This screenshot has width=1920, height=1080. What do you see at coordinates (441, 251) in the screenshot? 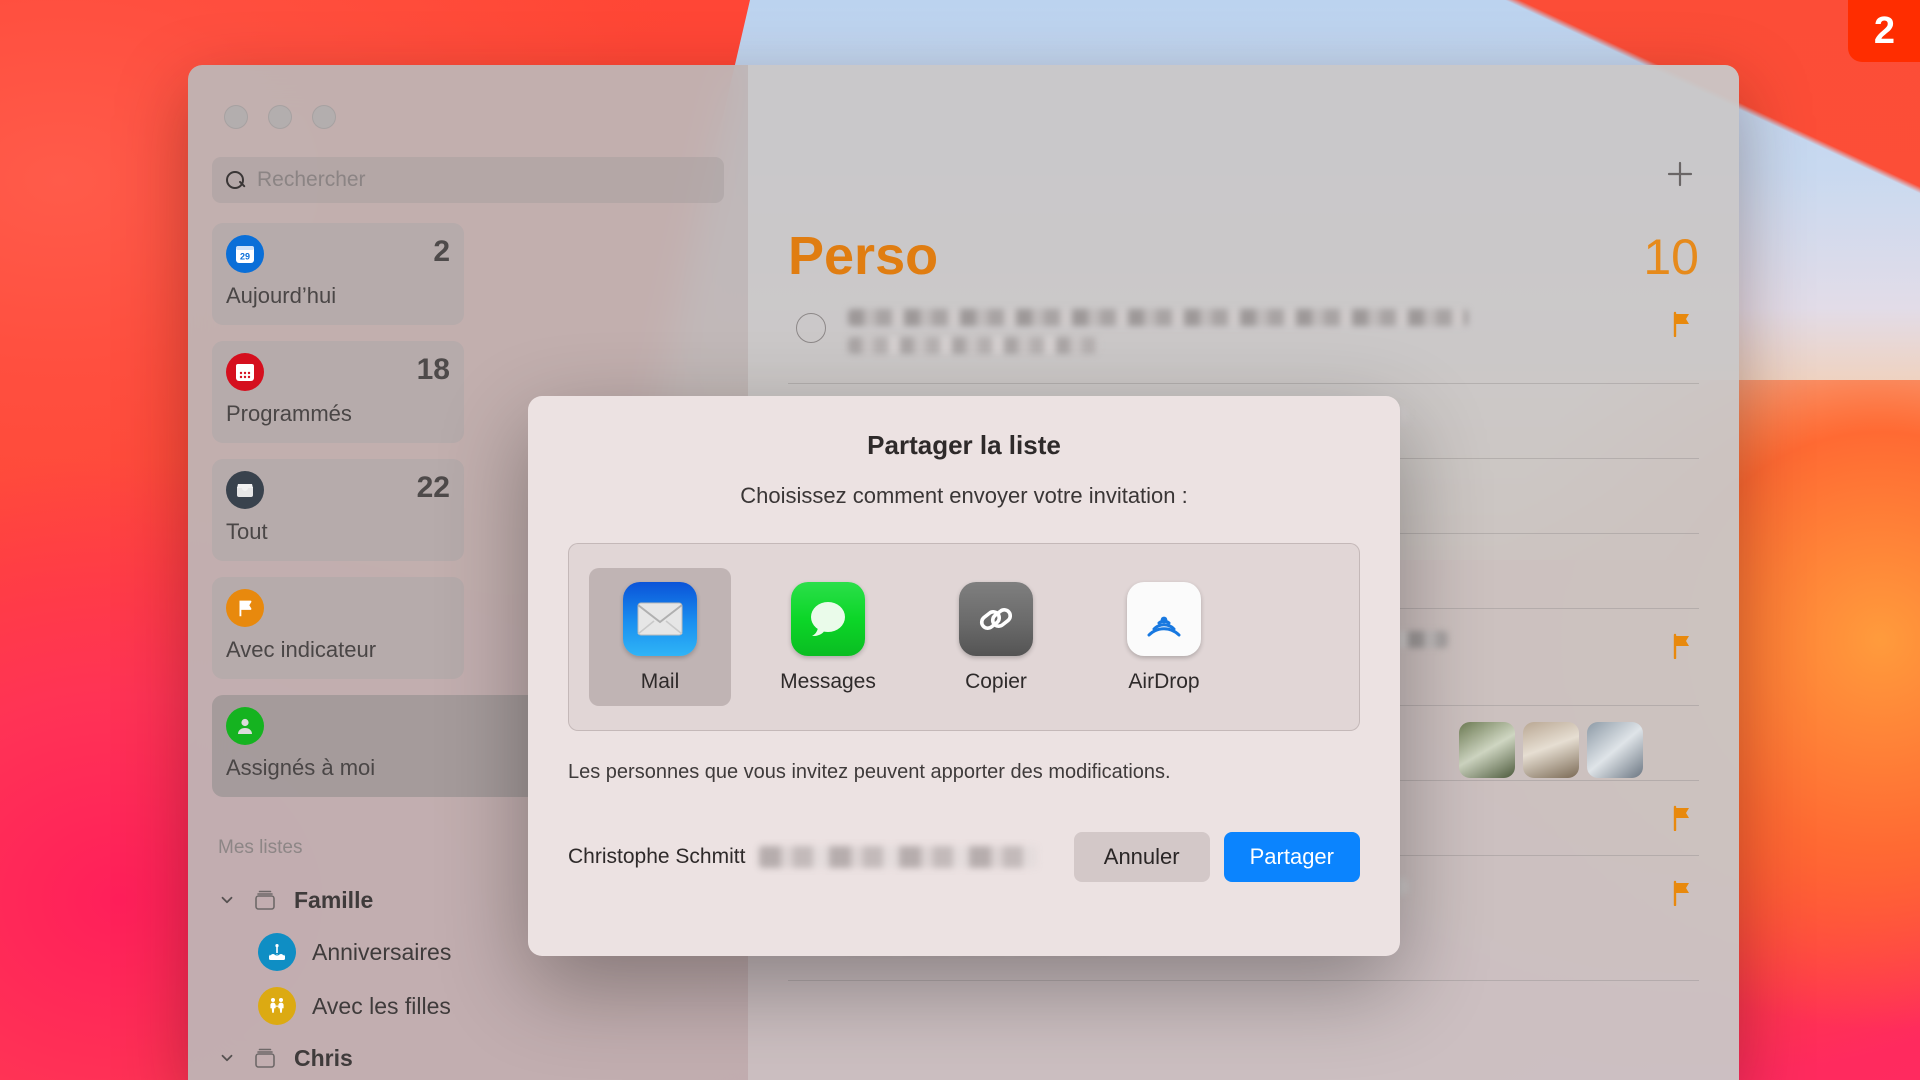
I see `smart-list-count: 2` at bounding box center [441, 251].